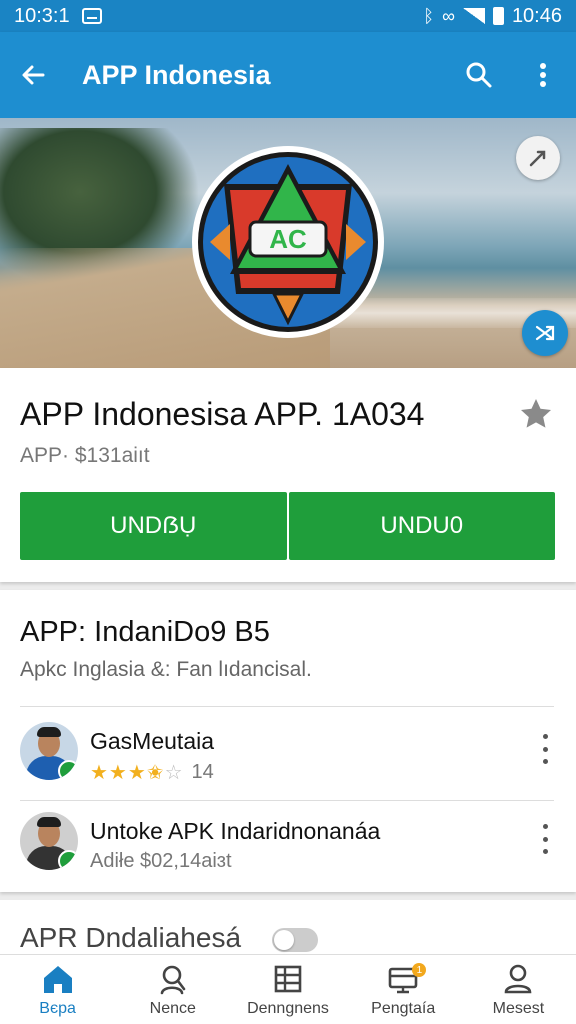 The image size is (576, 1024). I want to click on logo-text: AC, so click(288, 239).